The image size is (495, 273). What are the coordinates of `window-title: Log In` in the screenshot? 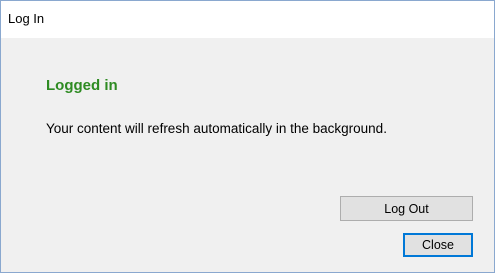 It's located at (26, 18).